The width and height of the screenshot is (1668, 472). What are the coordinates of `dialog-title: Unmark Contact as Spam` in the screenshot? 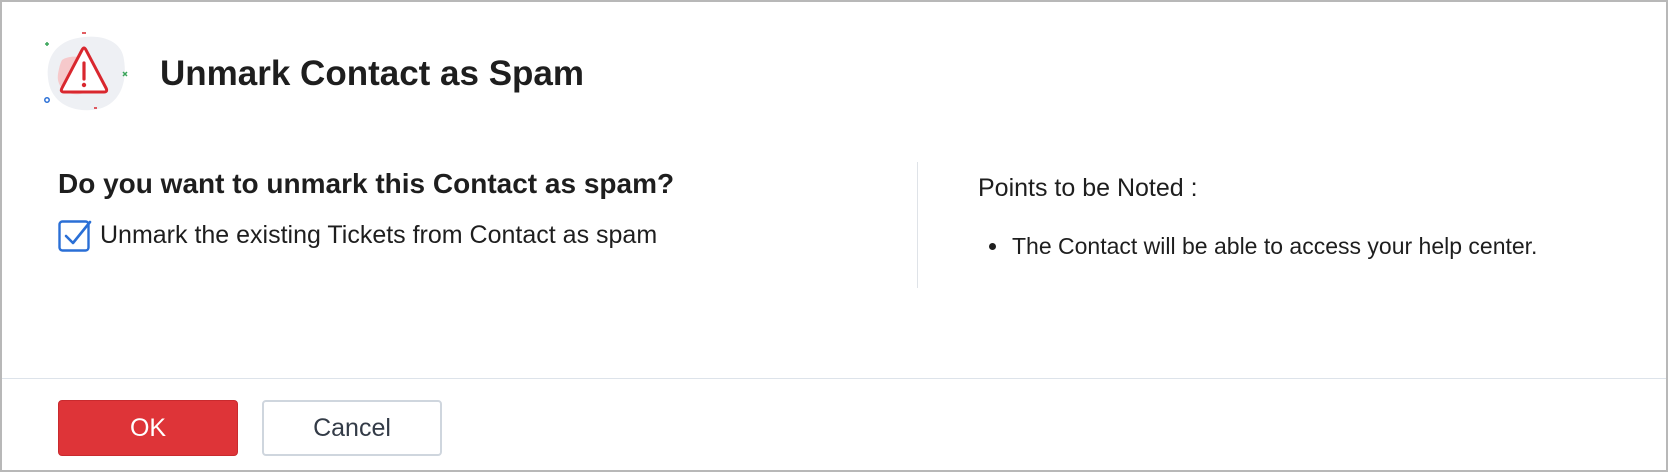 It's located at (372, 73).